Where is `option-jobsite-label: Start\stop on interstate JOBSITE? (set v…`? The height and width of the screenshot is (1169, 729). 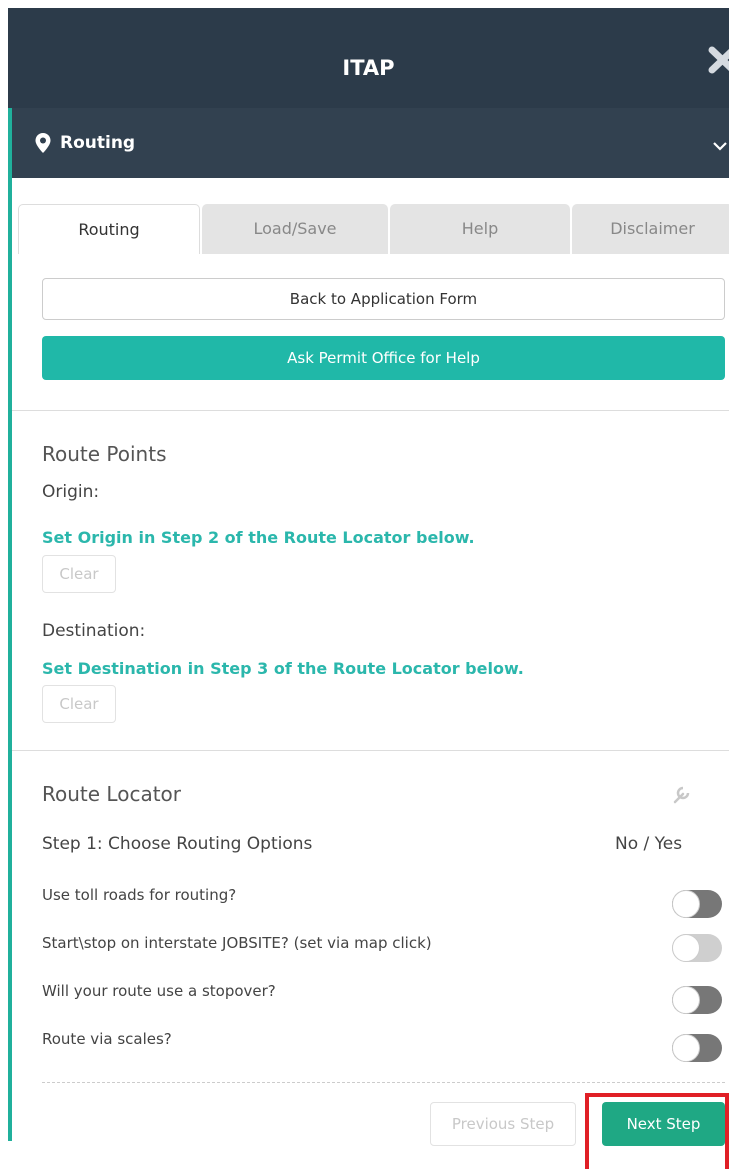 option-jobsite-label: Start\stop on interstate JOBSITE? (set v… is located at coordinates (237, 943).